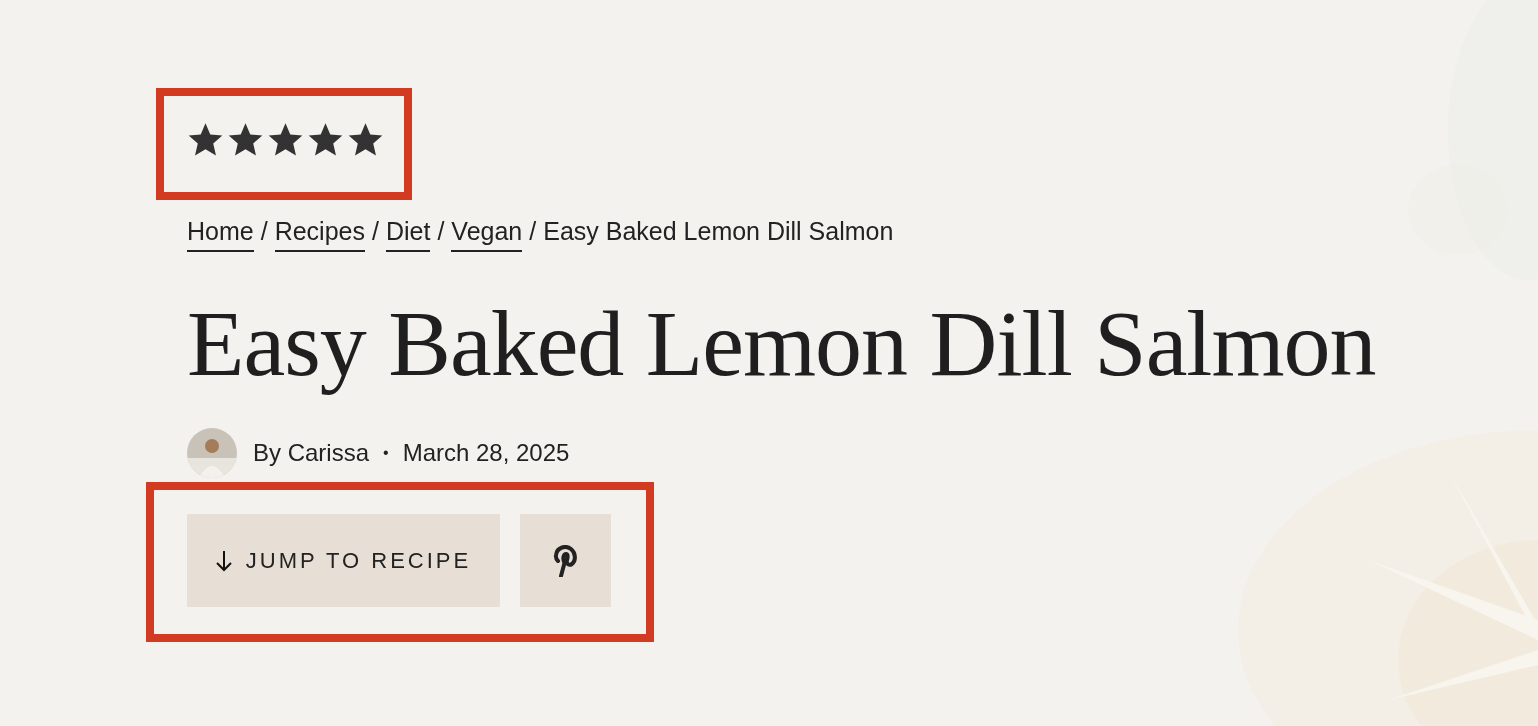  What do you see at coordinates (319, 233) in the screenshot?
I see `breadcrumb-link: Recipes` at bounding box center [319, 233].